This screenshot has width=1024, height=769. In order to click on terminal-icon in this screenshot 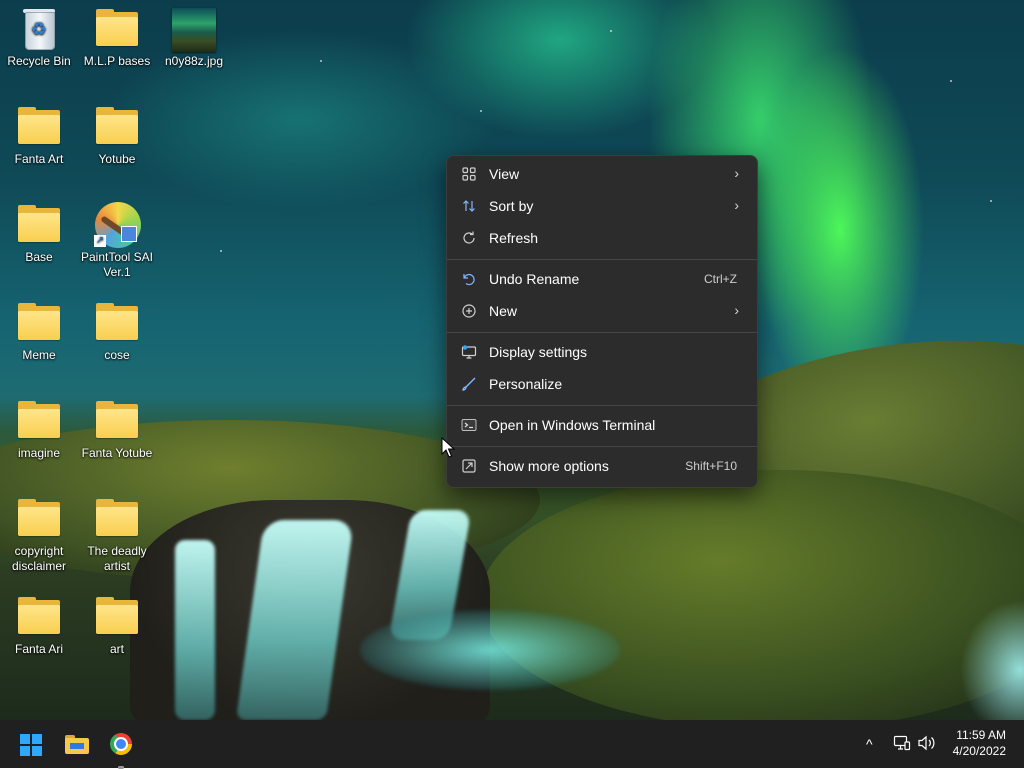, I will do `click(469, 425)`.